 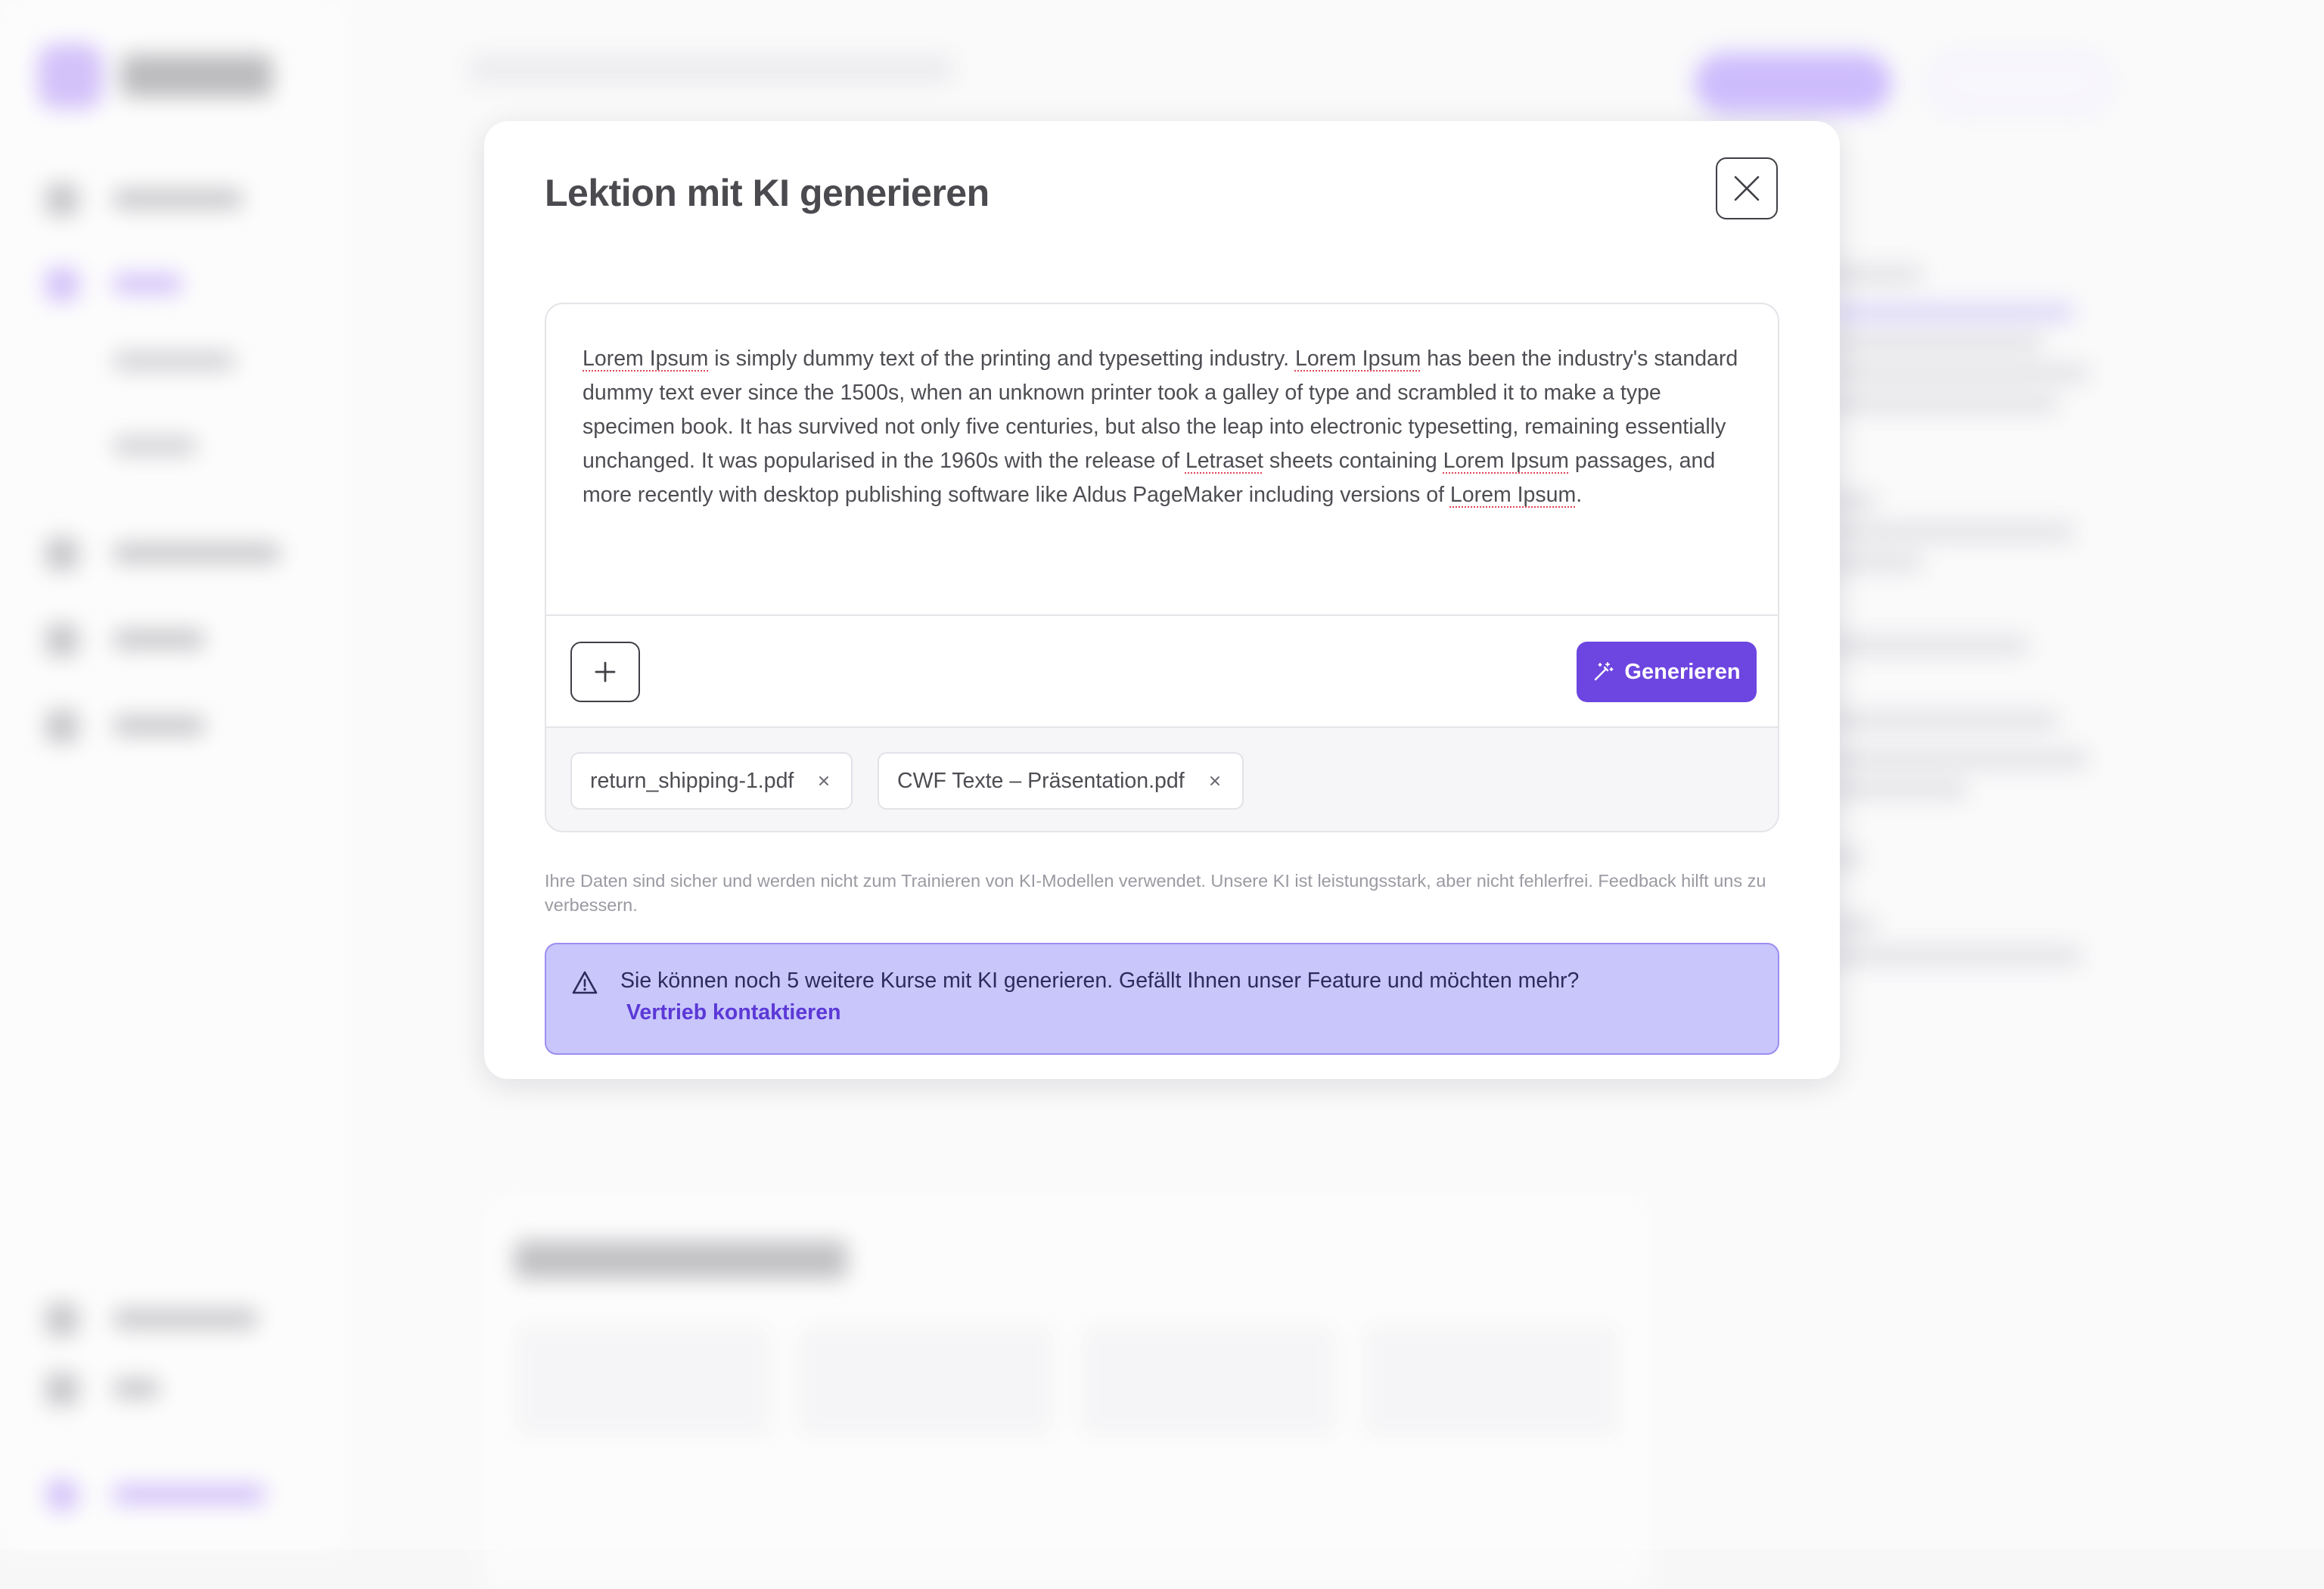 What do you see at coordinates (585, 983) in the screenshot?
I see `warning-icon` at bounding box center [585, 983].